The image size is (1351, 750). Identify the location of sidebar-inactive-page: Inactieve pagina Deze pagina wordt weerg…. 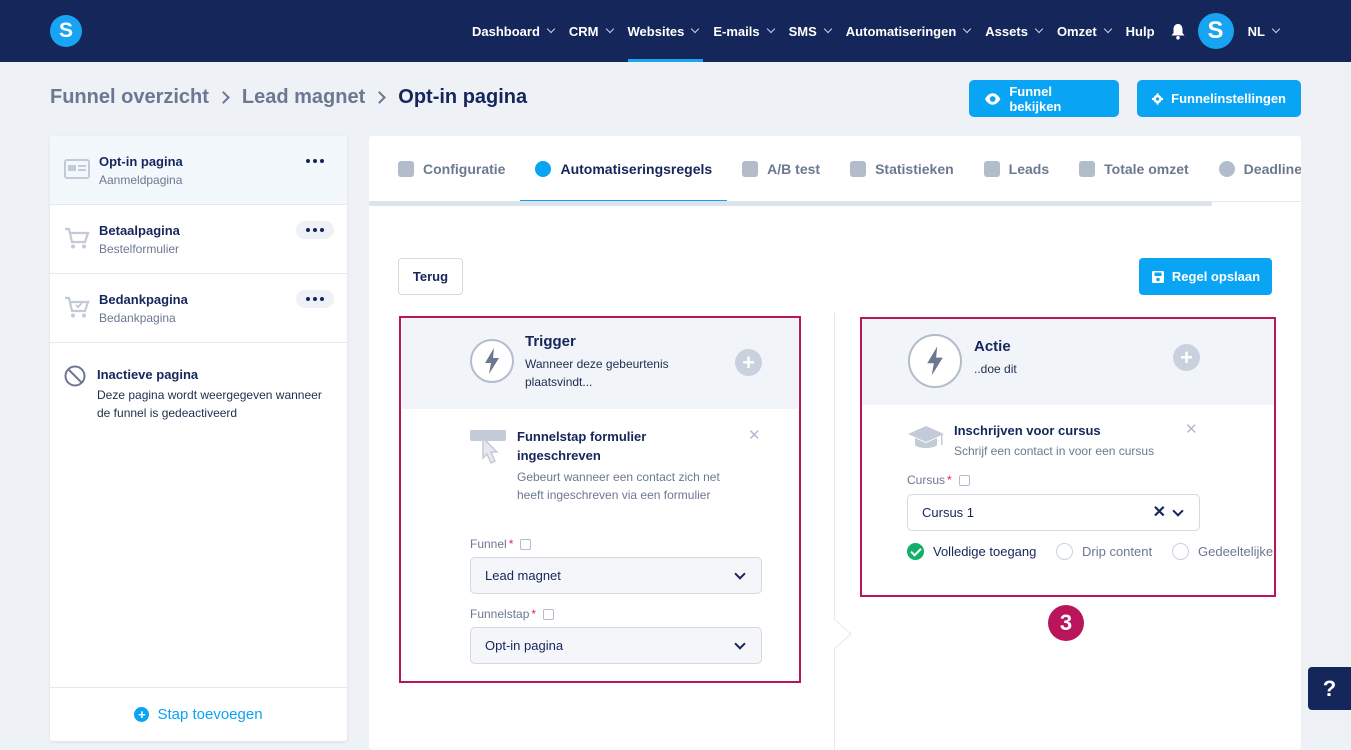
(198, 388).